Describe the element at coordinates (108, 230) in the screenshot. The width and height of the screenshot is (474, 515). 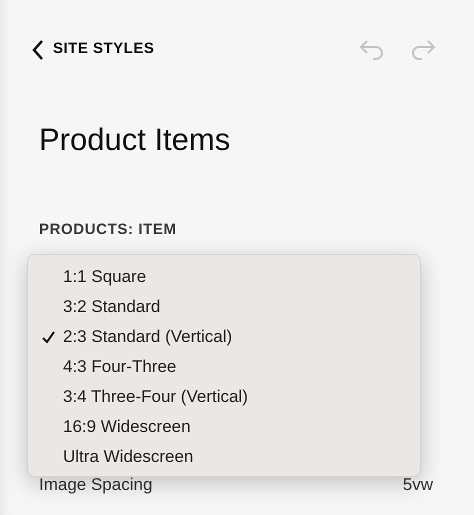
I see `section-label: PRODUCTS: ITEM` at that location.